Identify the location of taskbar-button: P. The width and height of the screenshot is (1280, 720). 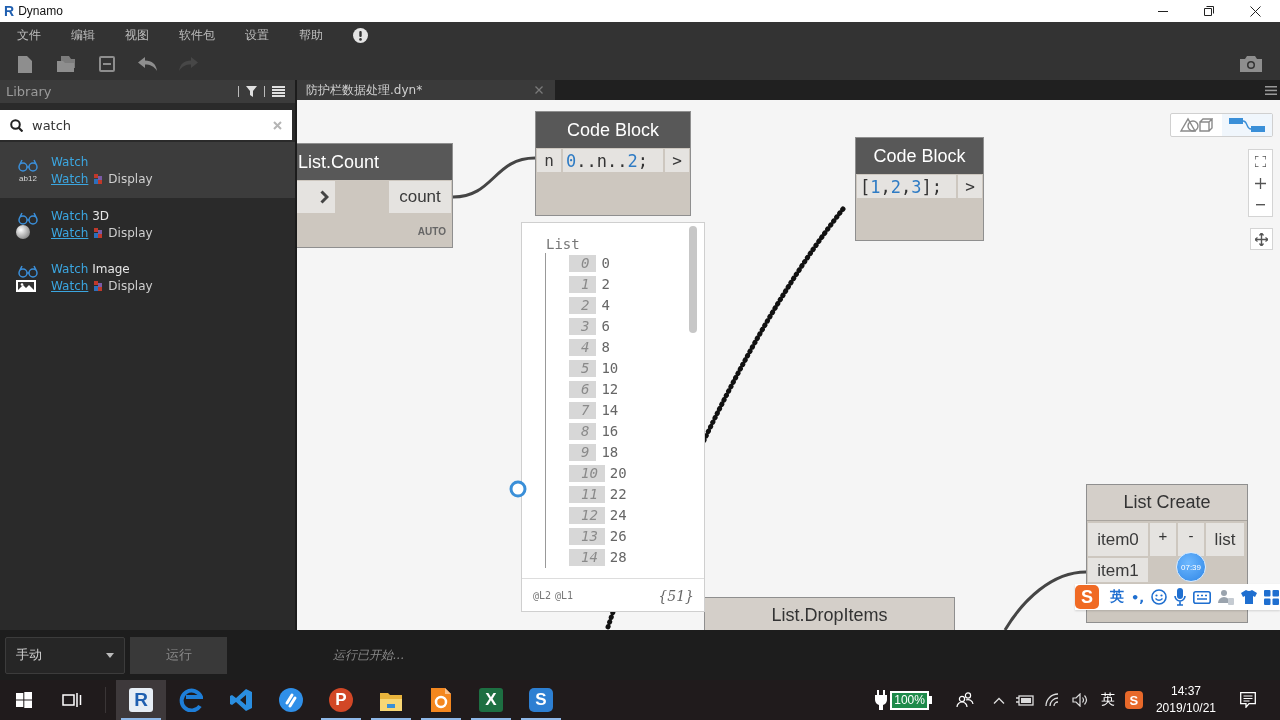
(341, 700).